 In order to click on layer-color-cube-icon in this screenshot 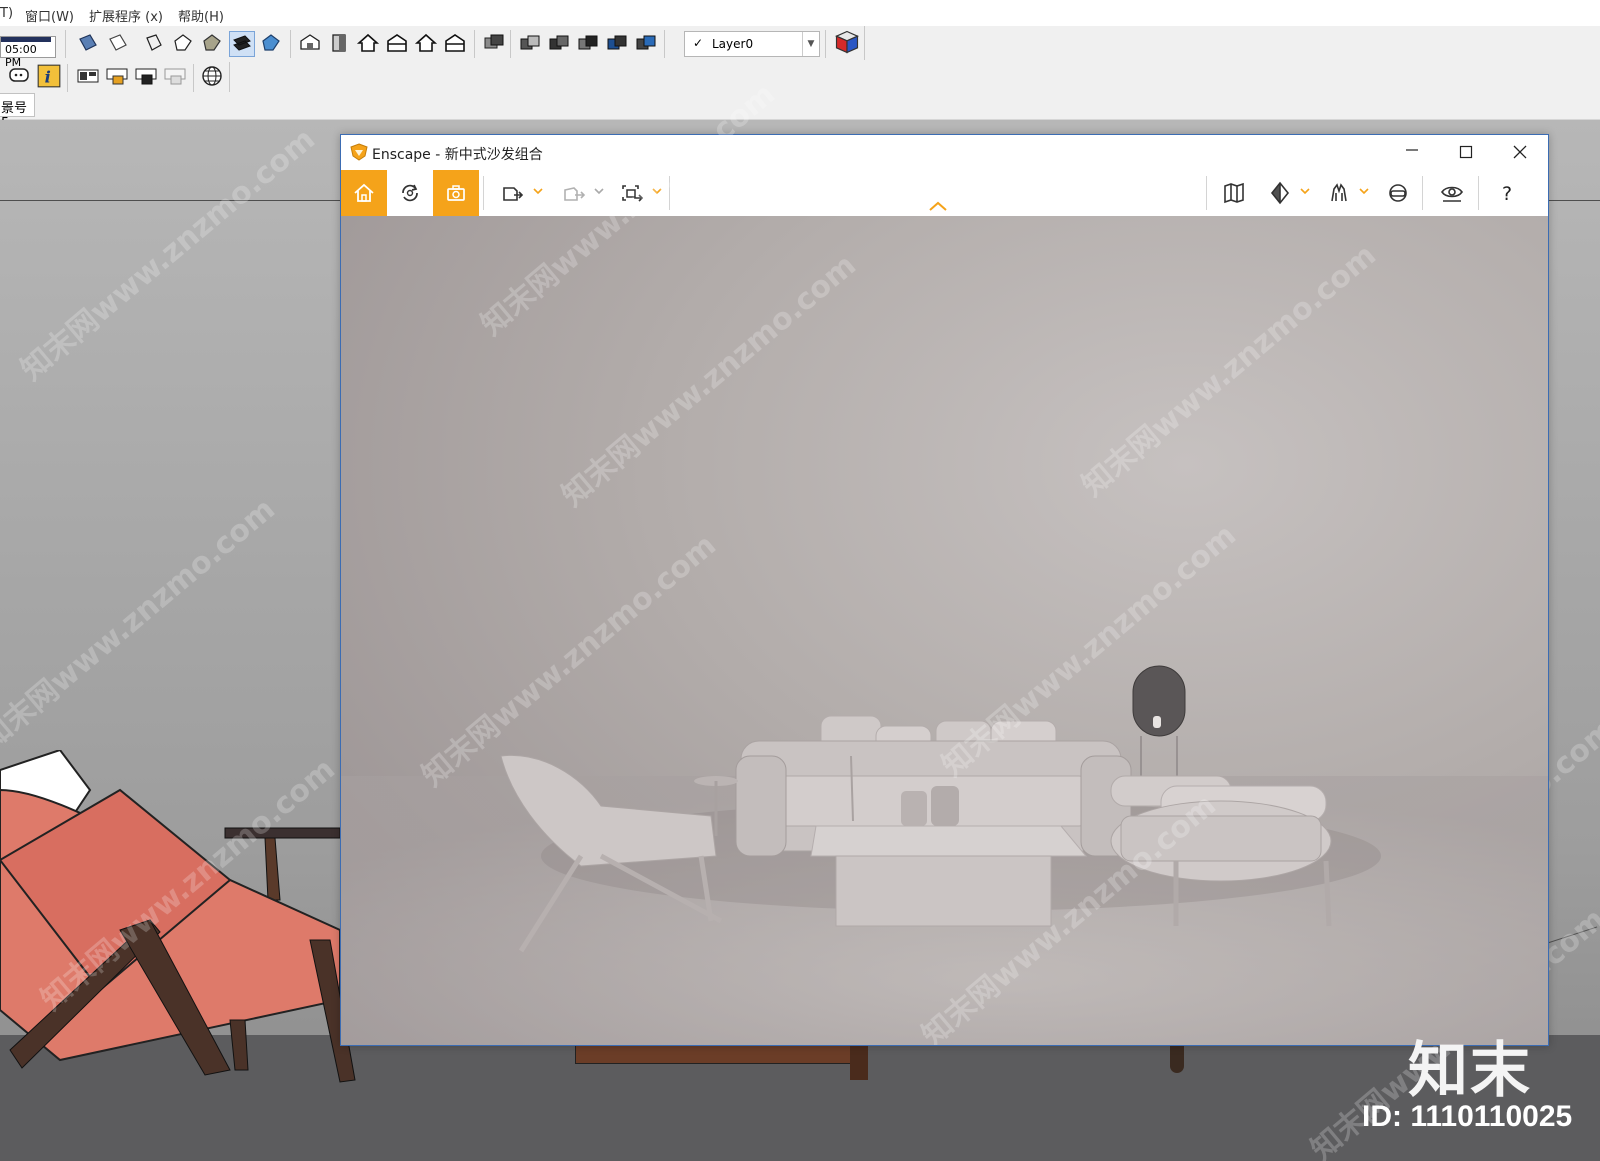, I will do `click(847, 42)`.